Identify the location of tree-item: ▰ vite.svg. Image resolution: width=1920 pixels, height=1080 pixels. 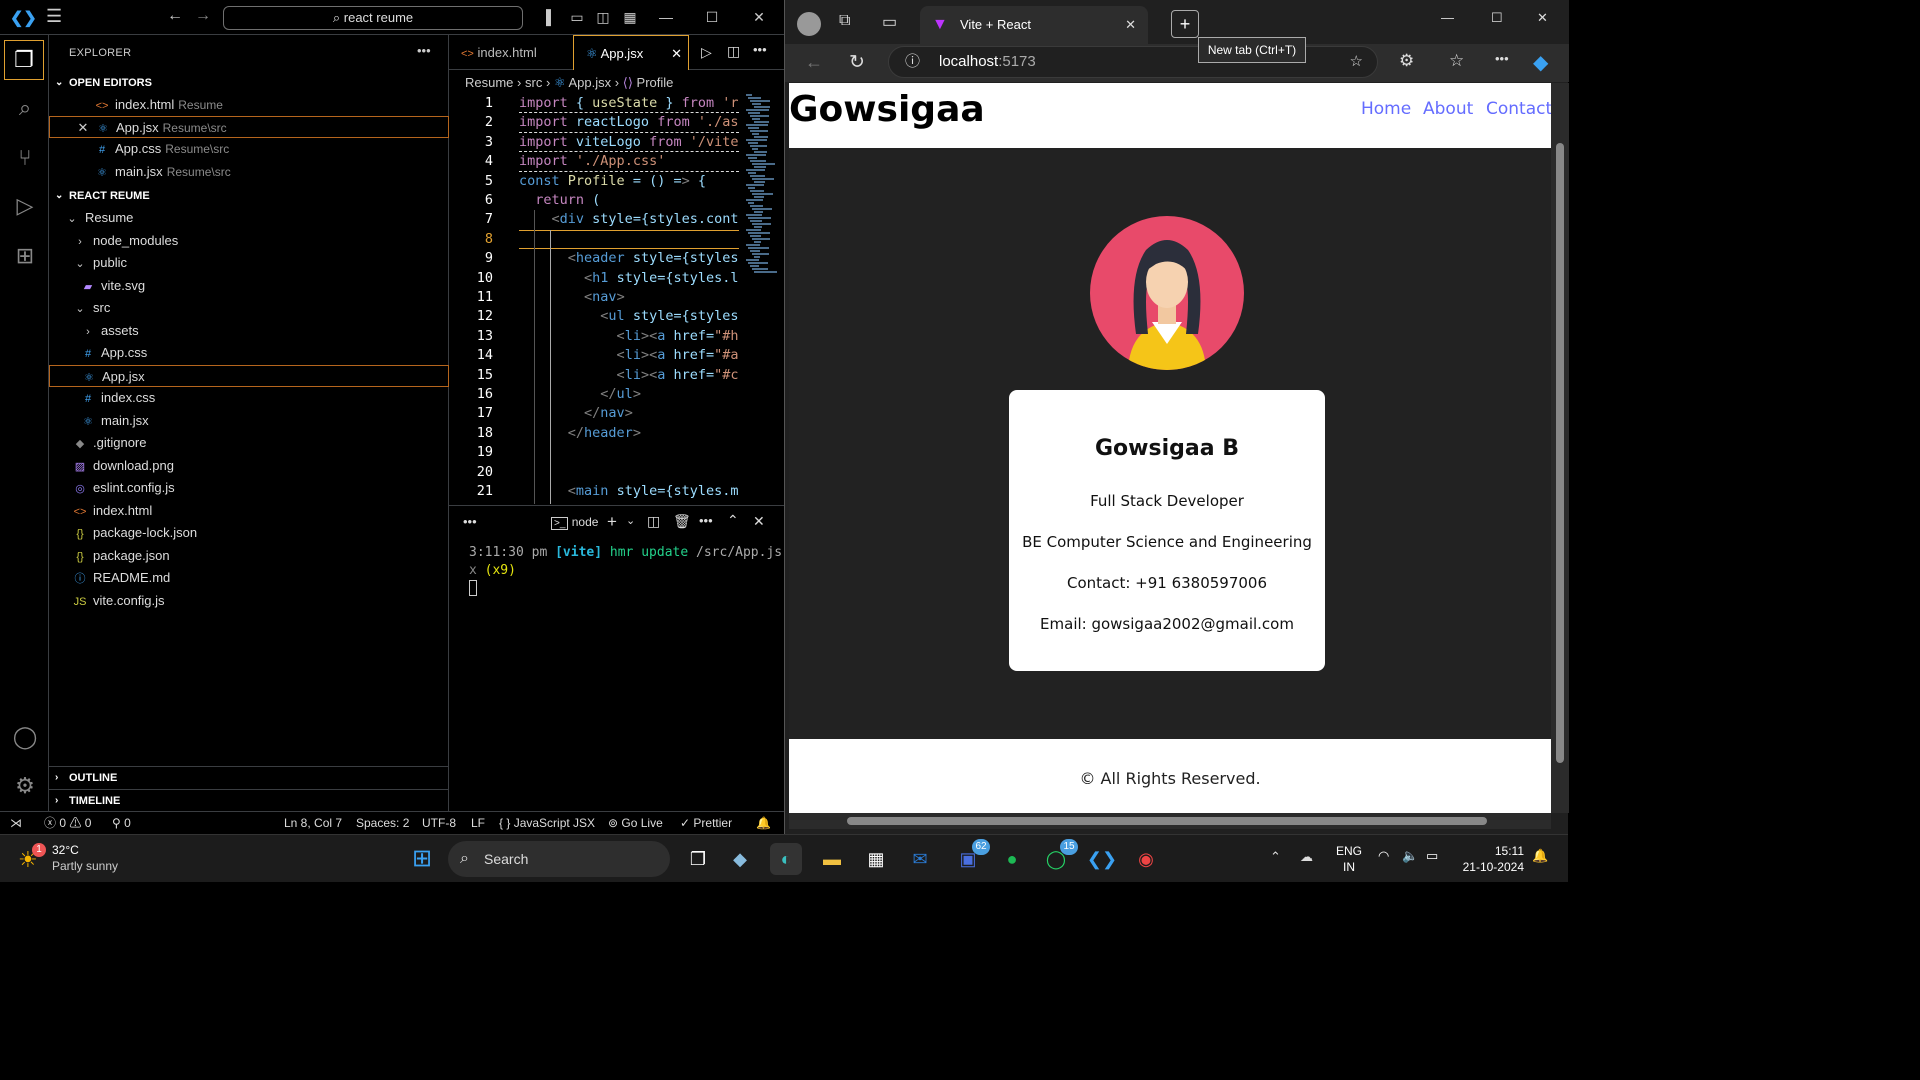
(249, 286).